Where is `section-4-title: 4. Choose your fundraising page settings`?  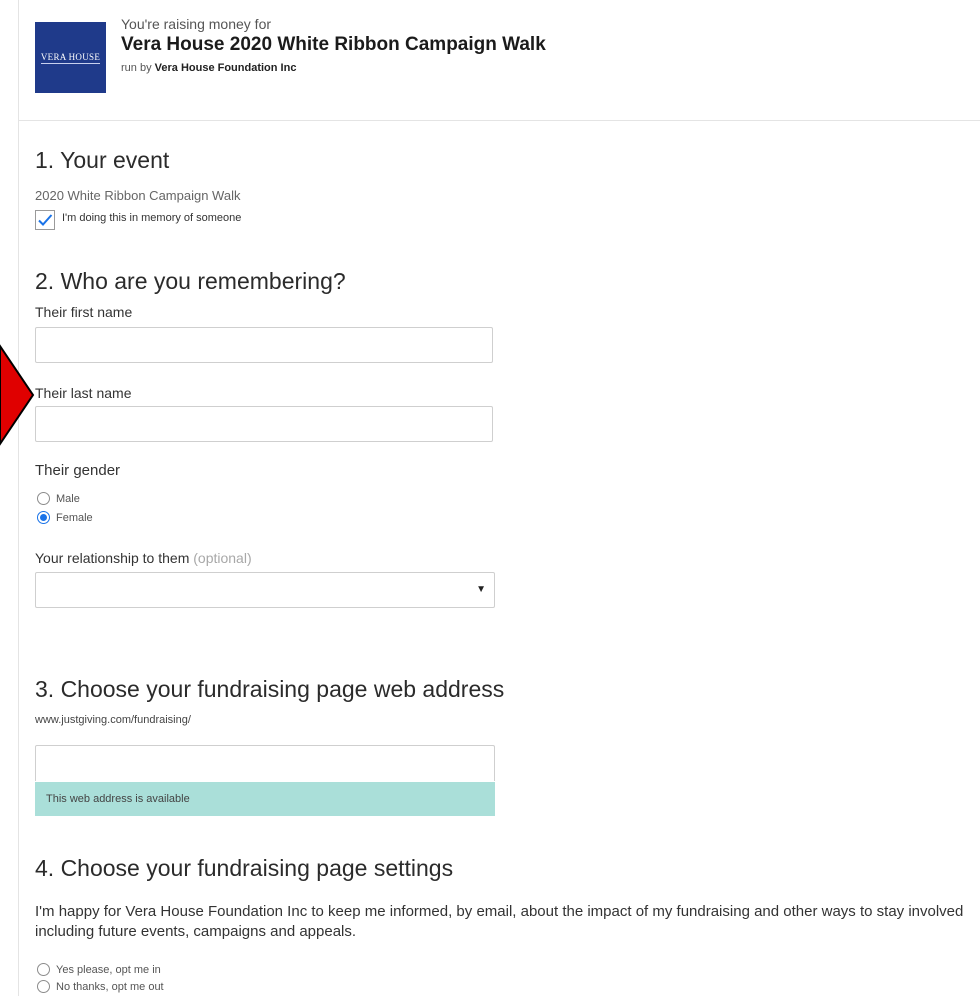
section-4-title: 4. Choose your fundraising page settings is located at coordinates (244, 868).